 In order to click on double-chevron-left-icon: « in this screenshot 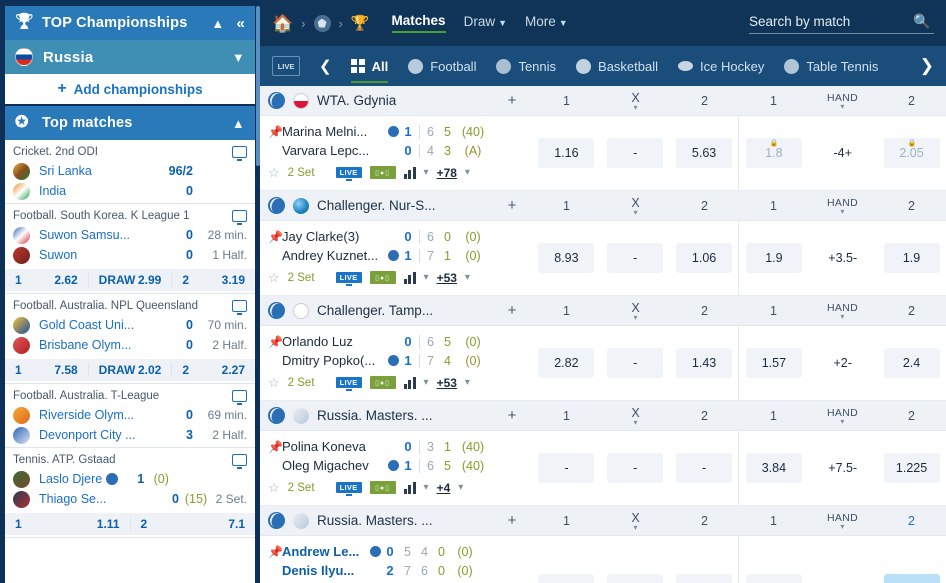, I will do `click(240, 23)`.